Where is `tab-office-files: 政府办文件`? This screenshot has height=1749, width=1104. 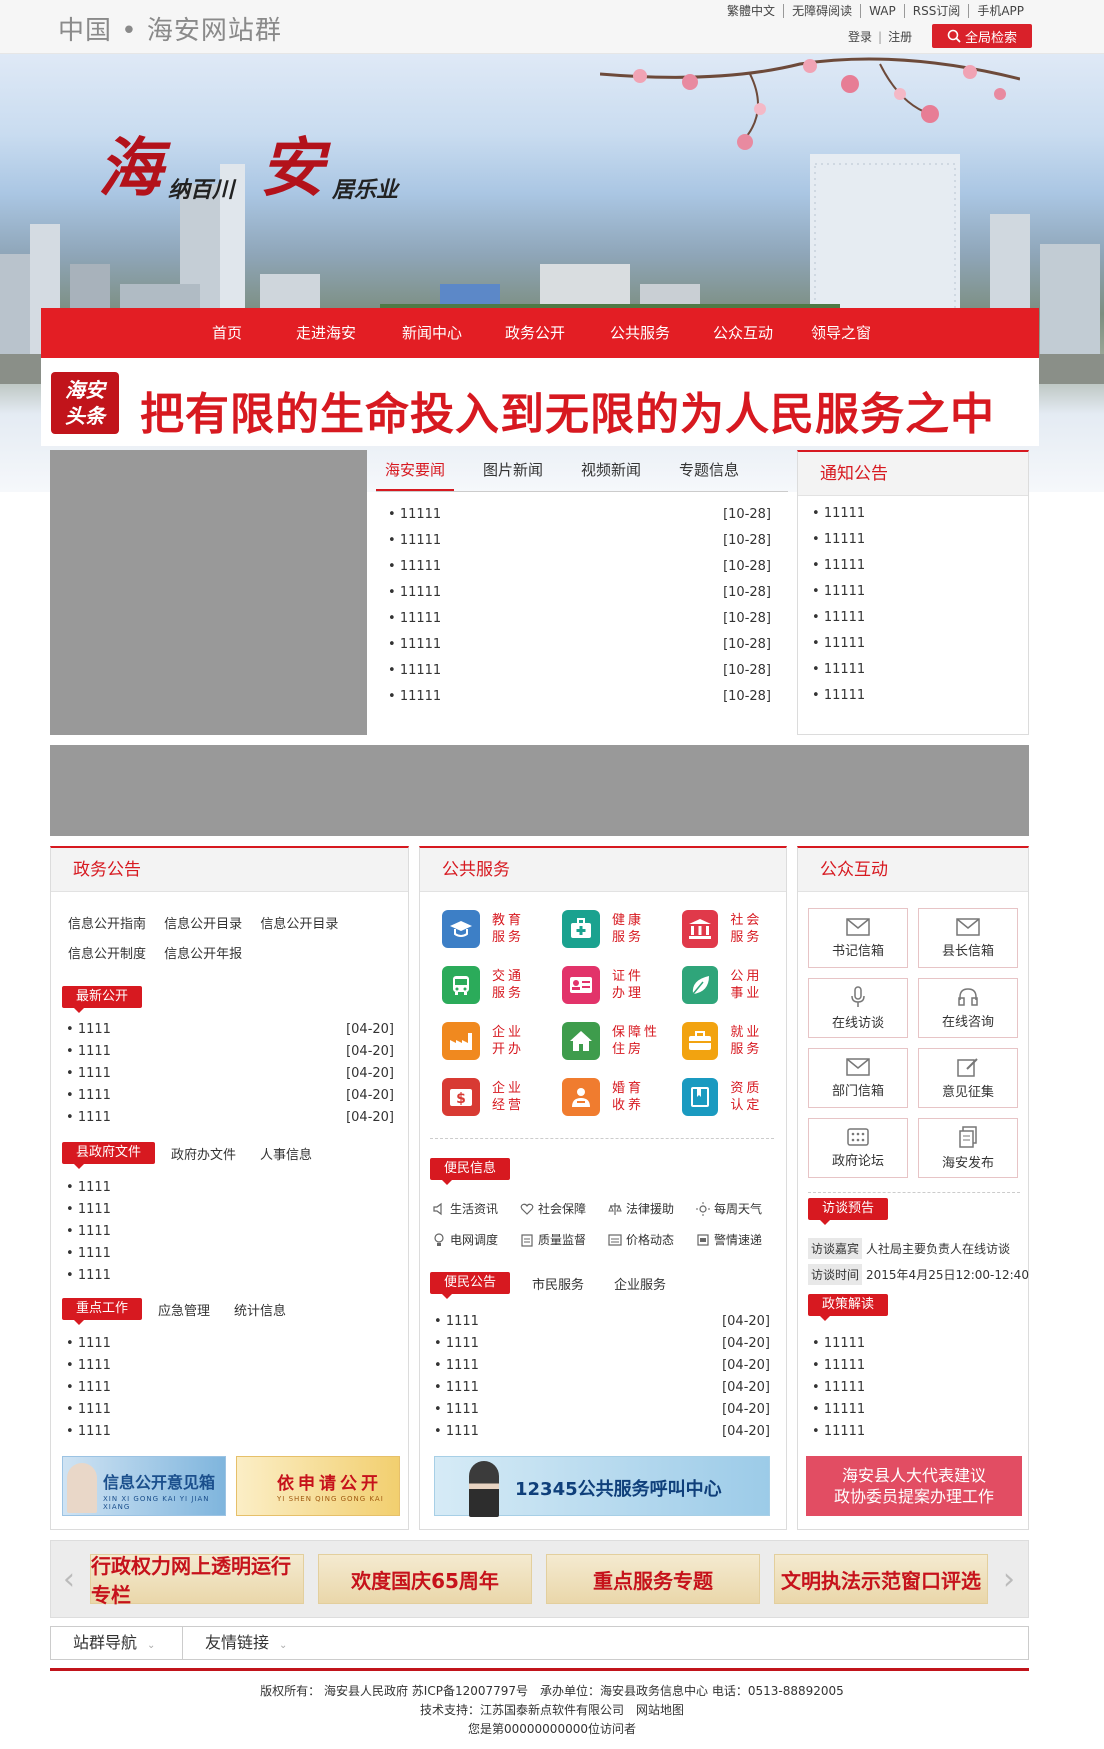
tab-office-files: 政府办文件 is located at coordinates (203, 1153).